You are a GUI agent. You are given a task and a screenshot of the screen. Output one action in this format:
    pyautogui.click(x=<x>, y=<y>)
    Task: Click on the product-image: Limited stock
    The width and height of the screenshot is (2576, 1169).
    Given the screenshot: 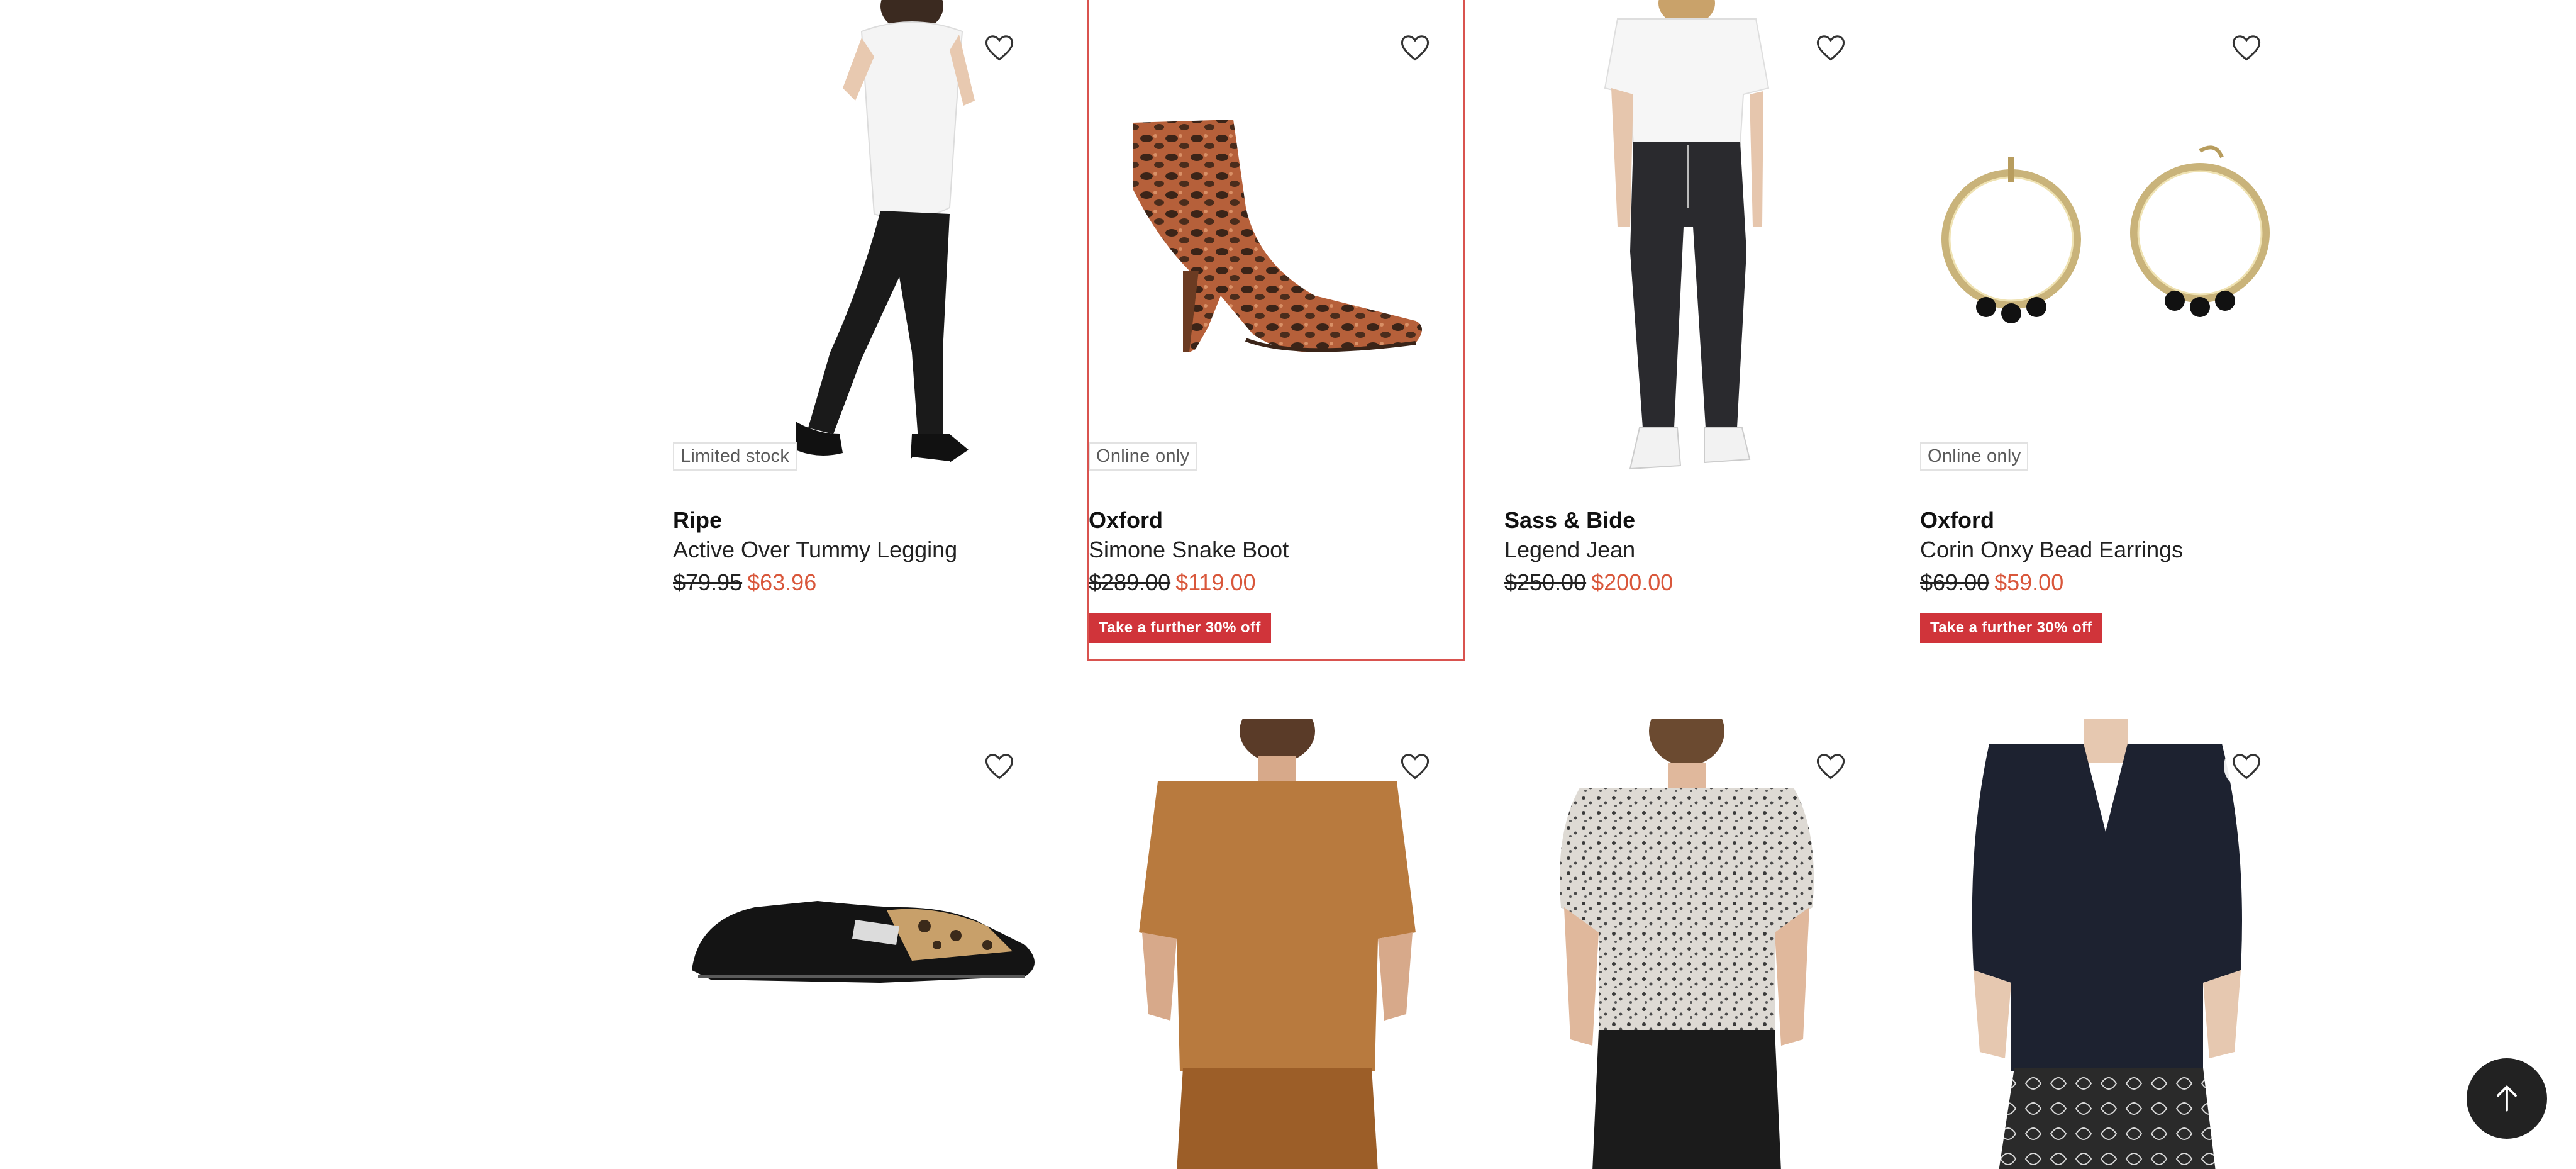 What is the action you would take?
    pyautogui.click(x=860, y=239)
    